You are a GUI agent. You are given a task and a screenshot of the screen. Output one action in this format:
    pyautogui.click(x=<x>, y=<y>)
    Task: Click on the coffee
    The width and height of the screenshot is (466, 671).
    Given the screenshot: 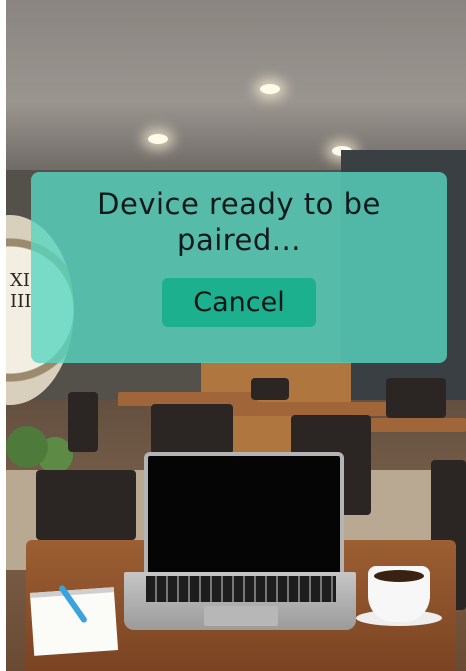 What is the action you would take?
    pyautogui.click(x=399, y=576)
    